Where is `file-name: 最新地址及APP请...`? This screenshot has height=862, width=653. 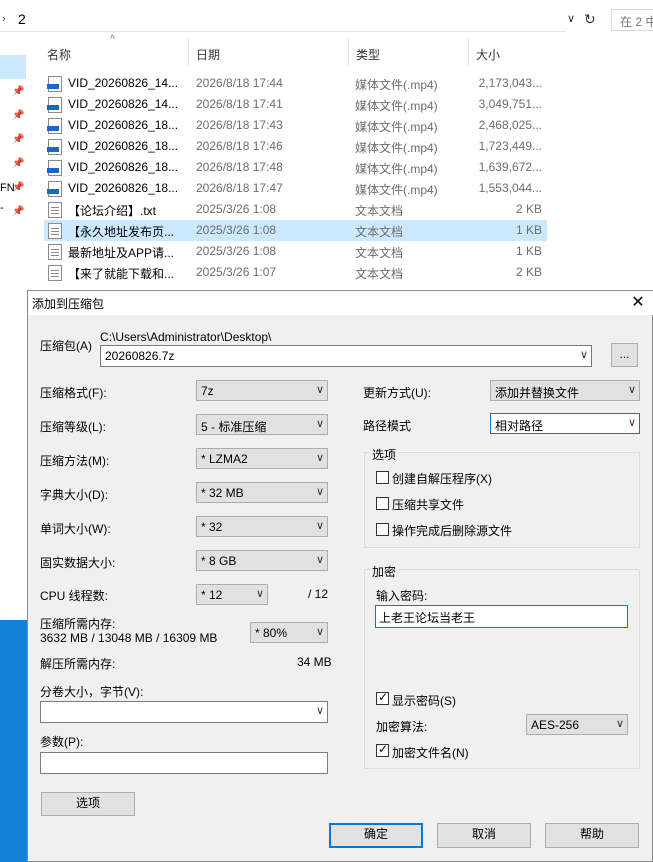
file-name: 最新地址及APP请... is located at coordinates (121, 253).